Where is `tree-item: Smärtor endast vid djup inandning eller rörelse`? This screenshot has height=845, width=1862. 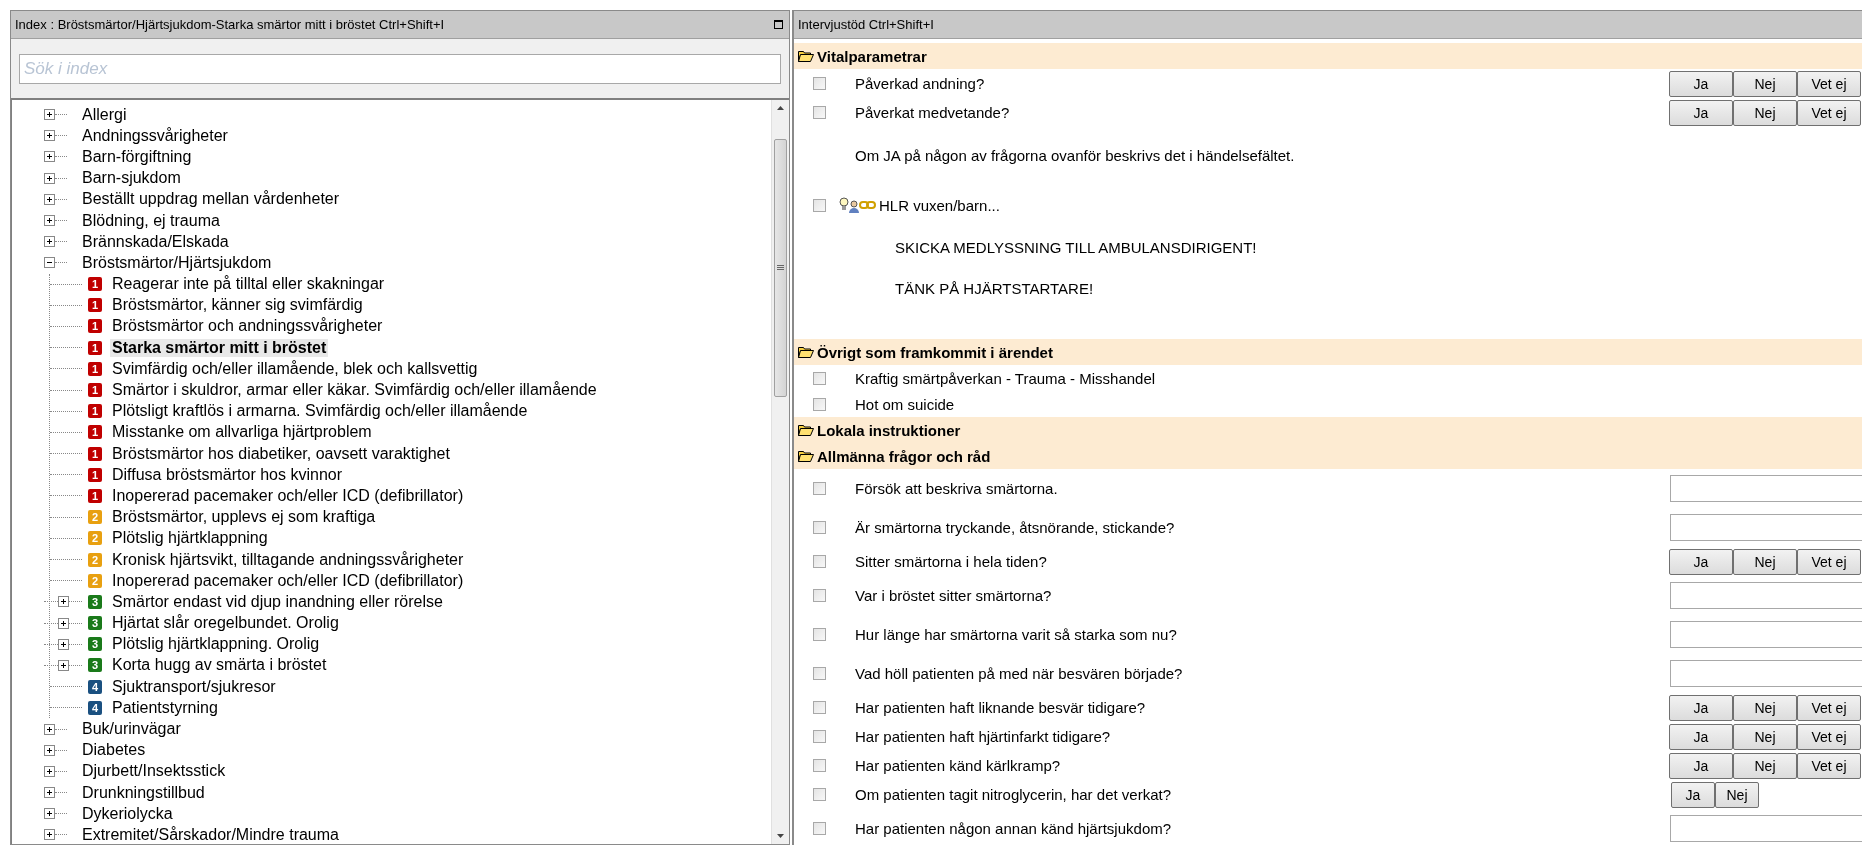 tree-item: Smärtor endast vid djup inandning eller rörelse is located at coordinates (277, 601).